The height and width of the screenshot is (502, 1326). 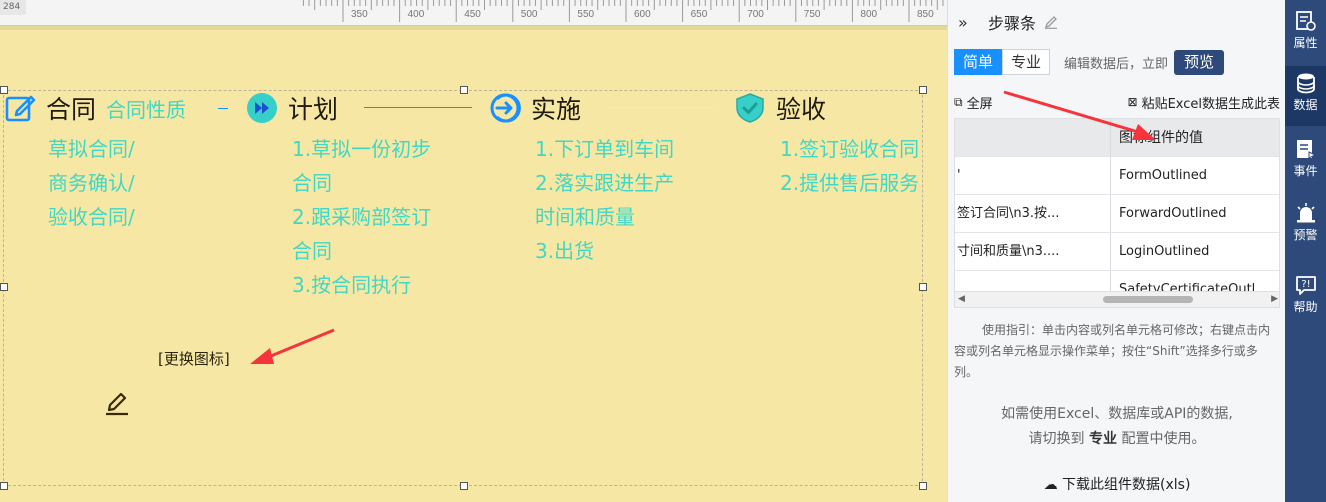 I want to click on properties-icon, so click(x=1305, y=21).